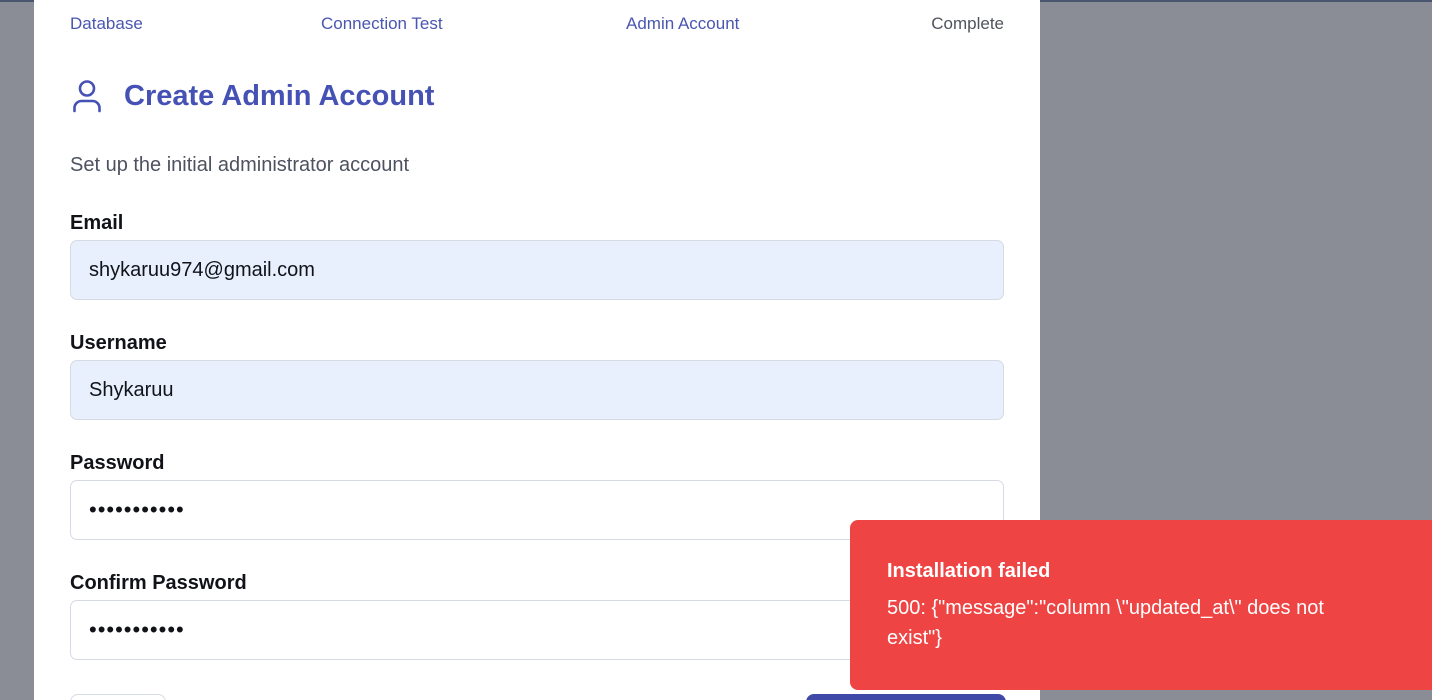 The width and height of the screenshot is (1432, 700). Describe the element at coordinates (158, 583) in the screenshot. I see `confirm-password-label: Confirm Password` at that location.